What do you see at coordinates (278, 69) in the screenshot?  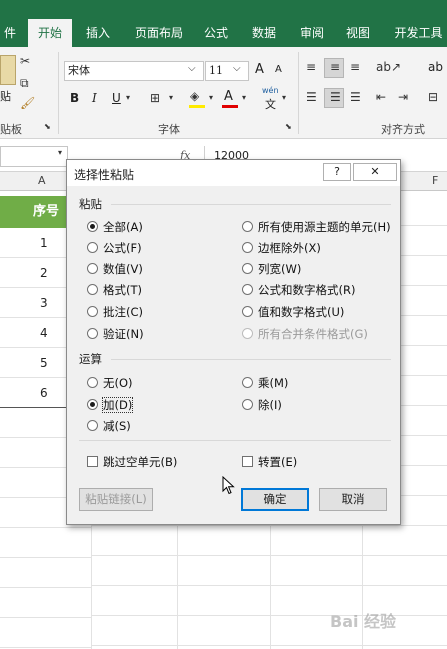 I see `shrink-font-button: A` at bounding box center [278, 69].